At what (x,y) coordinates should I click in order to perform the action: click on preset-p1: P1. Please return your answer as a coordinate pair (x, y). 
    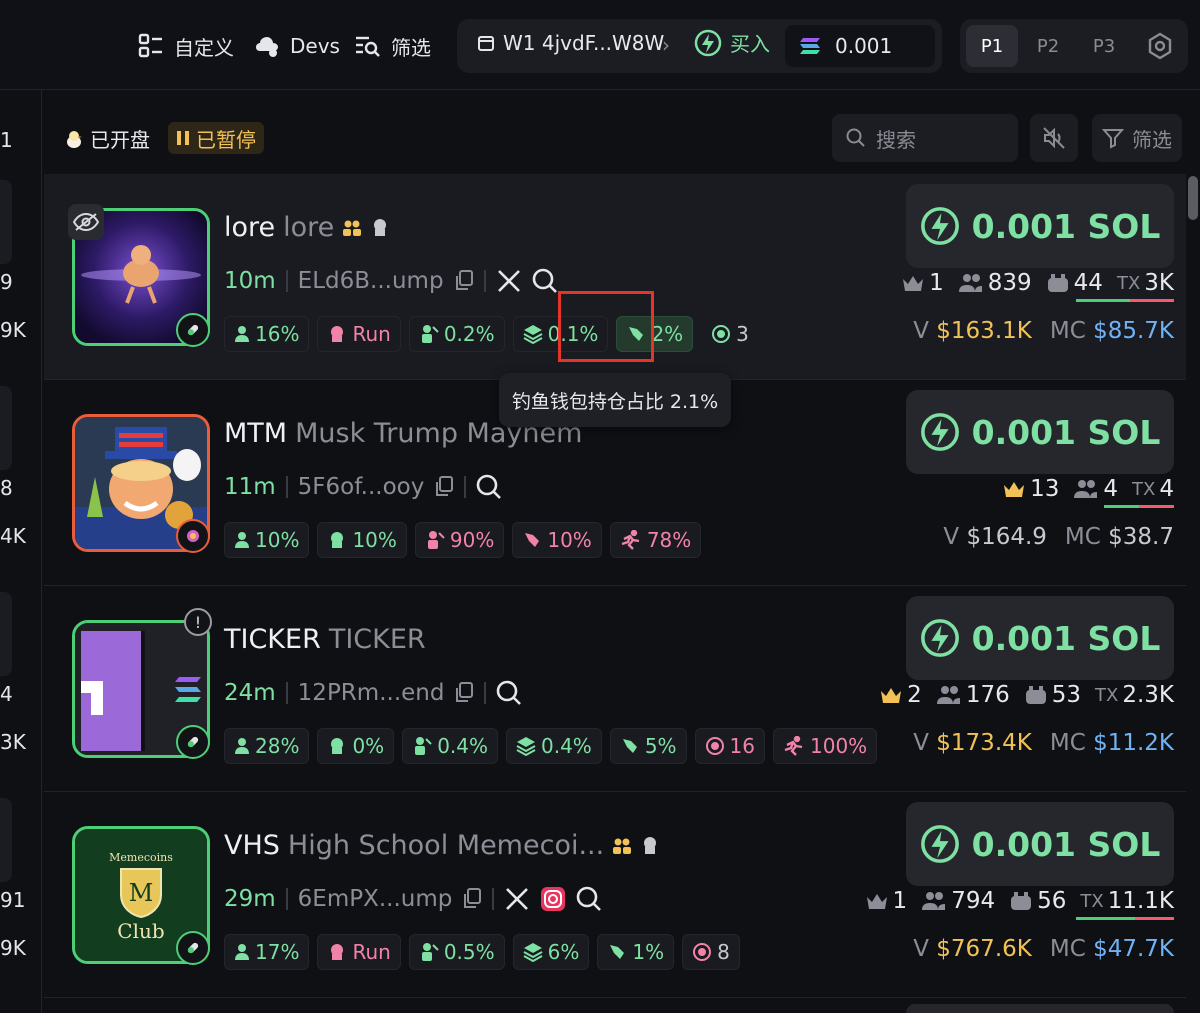
    Looking at the image, I should click on (992, 46).